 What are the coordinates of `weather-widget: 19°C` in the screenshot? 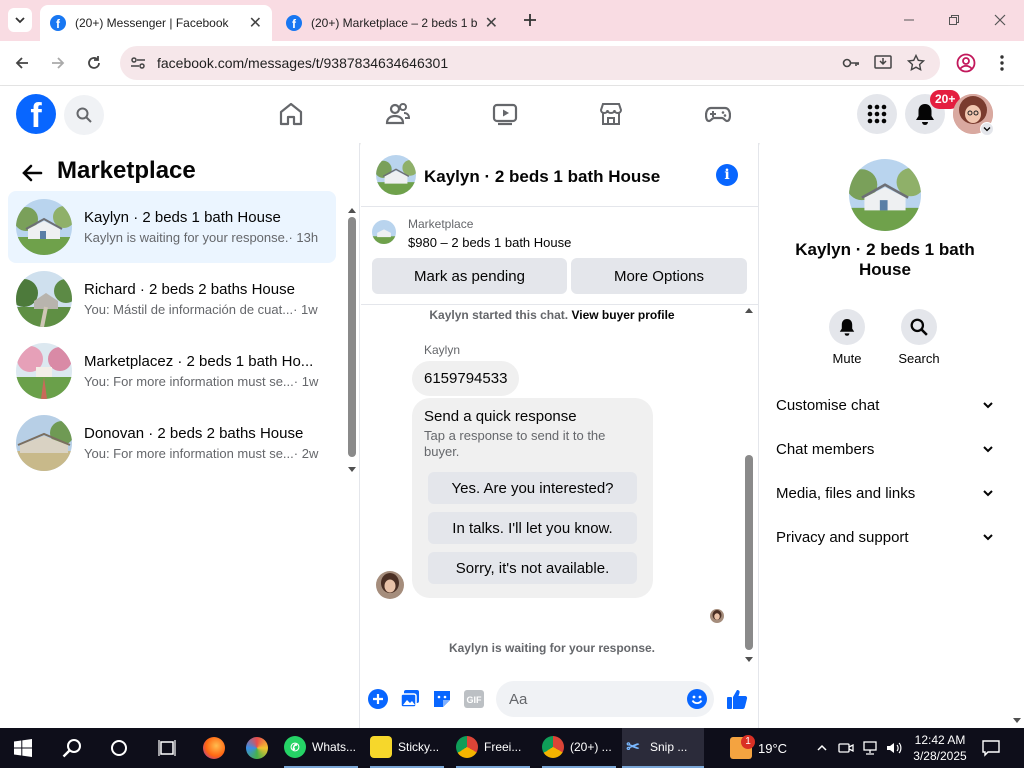 It's located at (763, 748).